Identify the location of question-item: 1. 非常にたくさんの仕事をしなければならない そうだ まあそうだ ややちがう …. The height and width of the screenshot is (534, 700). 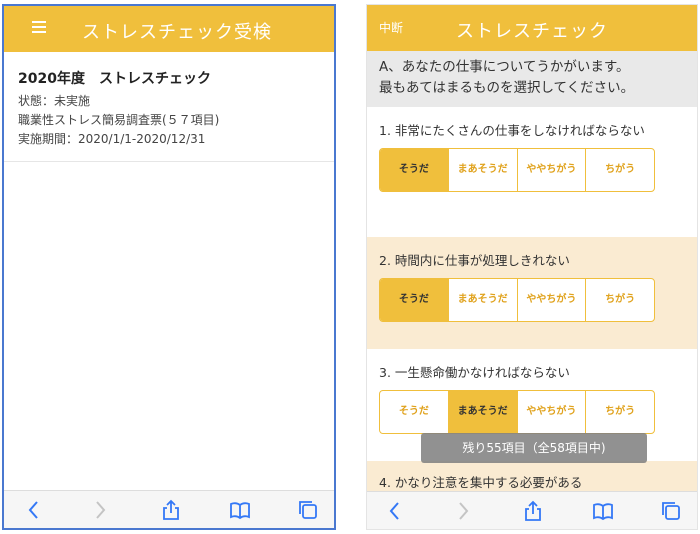
(532, 172).